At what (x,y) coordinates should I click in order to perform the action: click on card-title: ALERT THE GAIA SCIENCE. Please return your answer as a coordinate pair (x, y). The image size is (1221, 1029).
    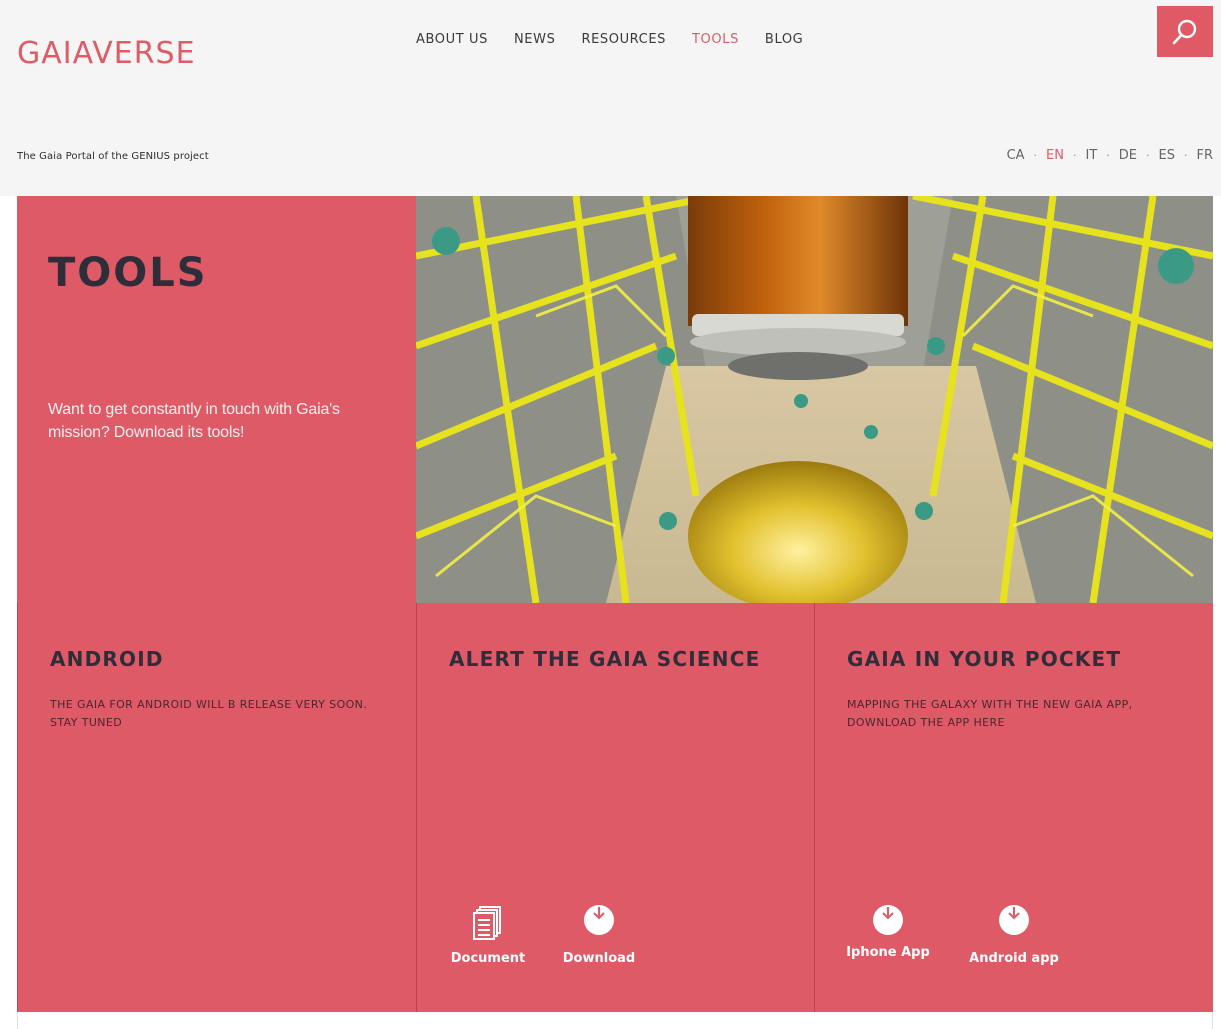
    Looking at the image, I should click on (605, 659).